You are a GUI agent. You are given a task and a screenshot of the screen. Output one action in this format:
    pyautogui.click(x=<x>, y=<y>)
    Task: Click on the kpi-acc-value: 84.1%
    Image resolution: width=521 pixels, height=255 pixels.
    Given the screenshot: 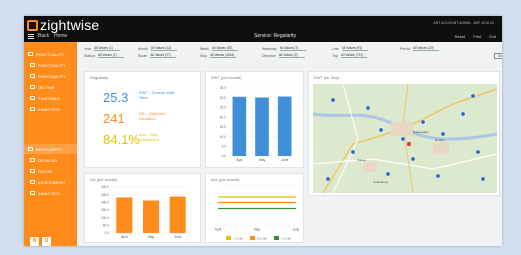 What is the action you would take?
    pyautogui.click(x=121, y=139)
    